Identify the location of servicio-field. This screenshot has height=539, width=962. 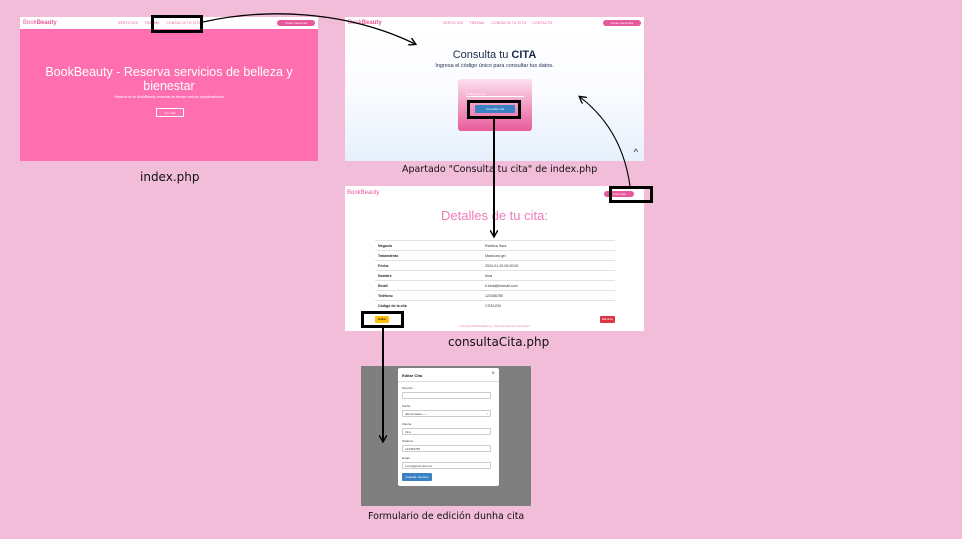
(446, 395).